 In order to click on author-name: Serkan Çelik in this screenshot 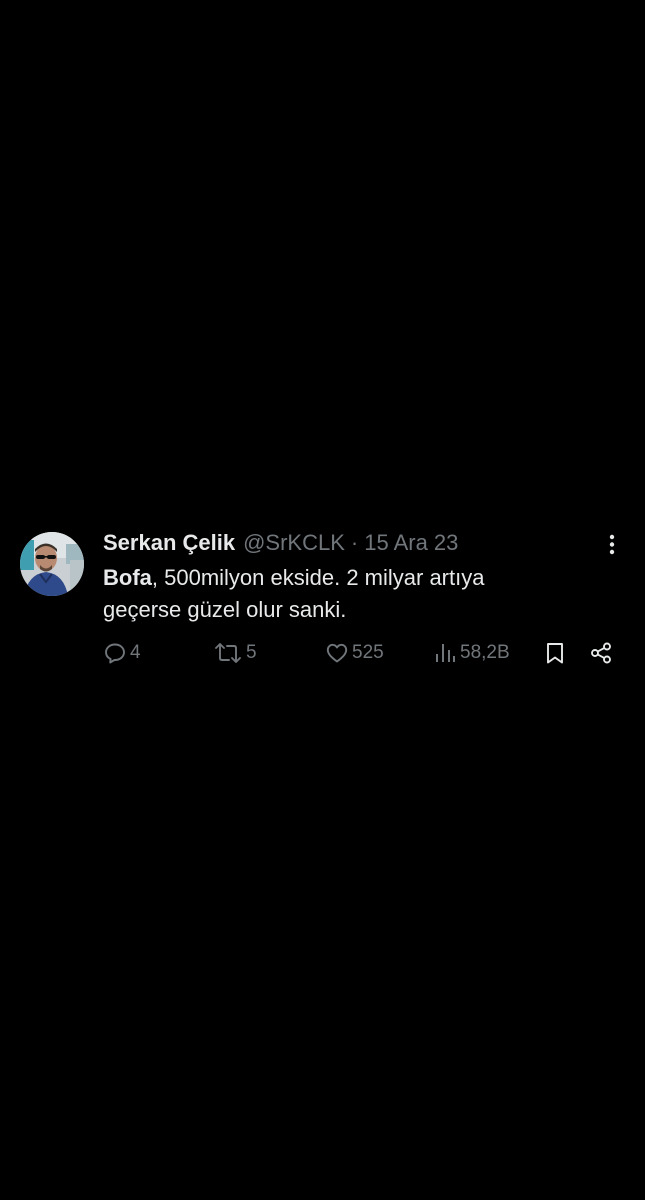, I will do `click(169, 543)`.